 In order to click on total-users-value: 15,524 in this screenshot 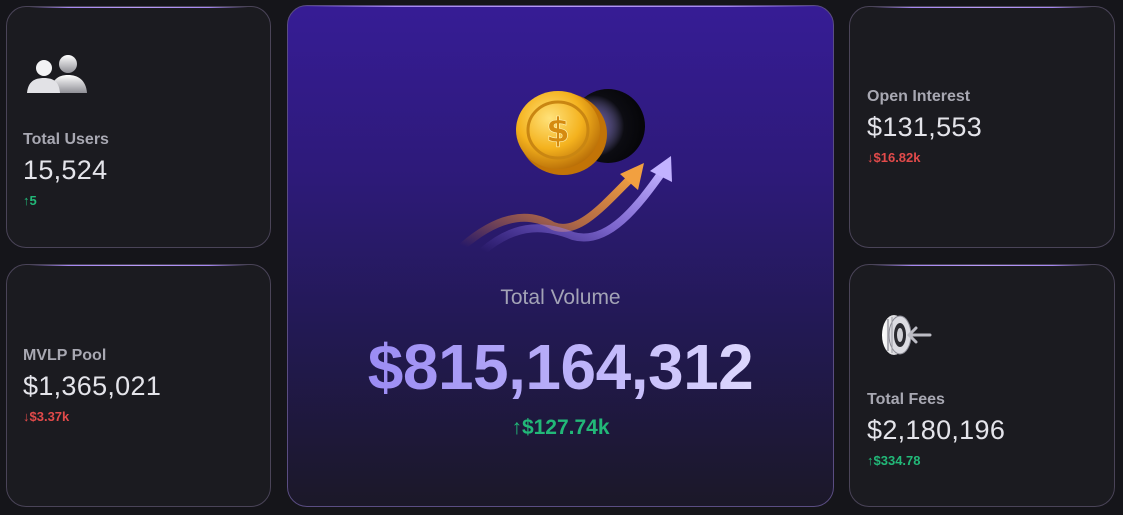, I will do `click(65, 170)`.